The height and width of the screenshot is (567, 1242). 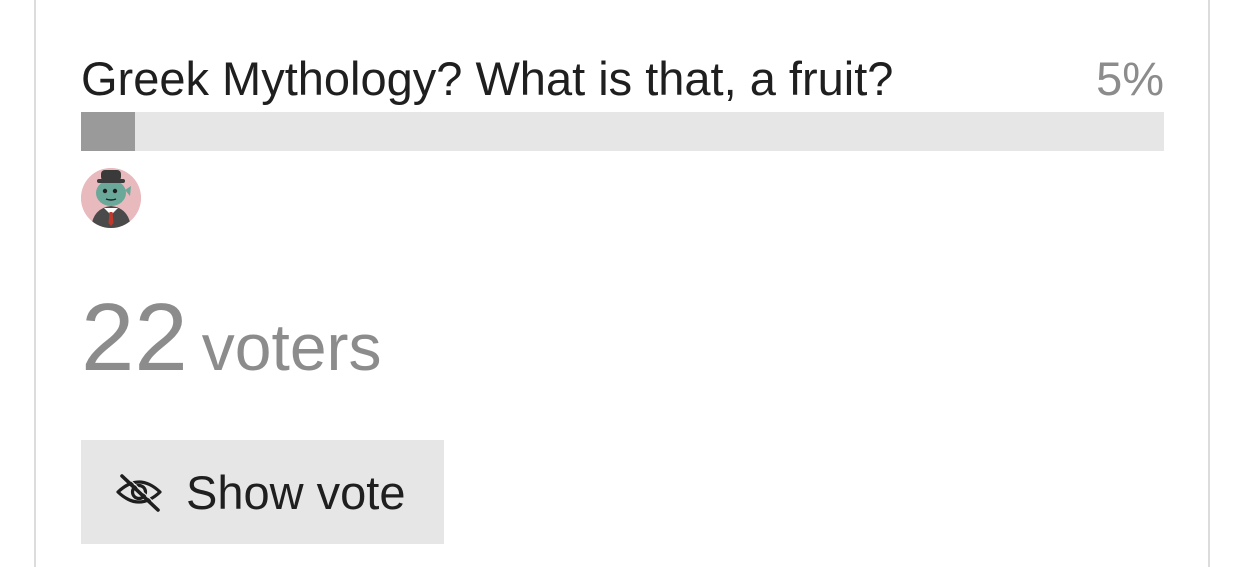 I want to click on voter-count-label: voters, so click(x=291, y=347).